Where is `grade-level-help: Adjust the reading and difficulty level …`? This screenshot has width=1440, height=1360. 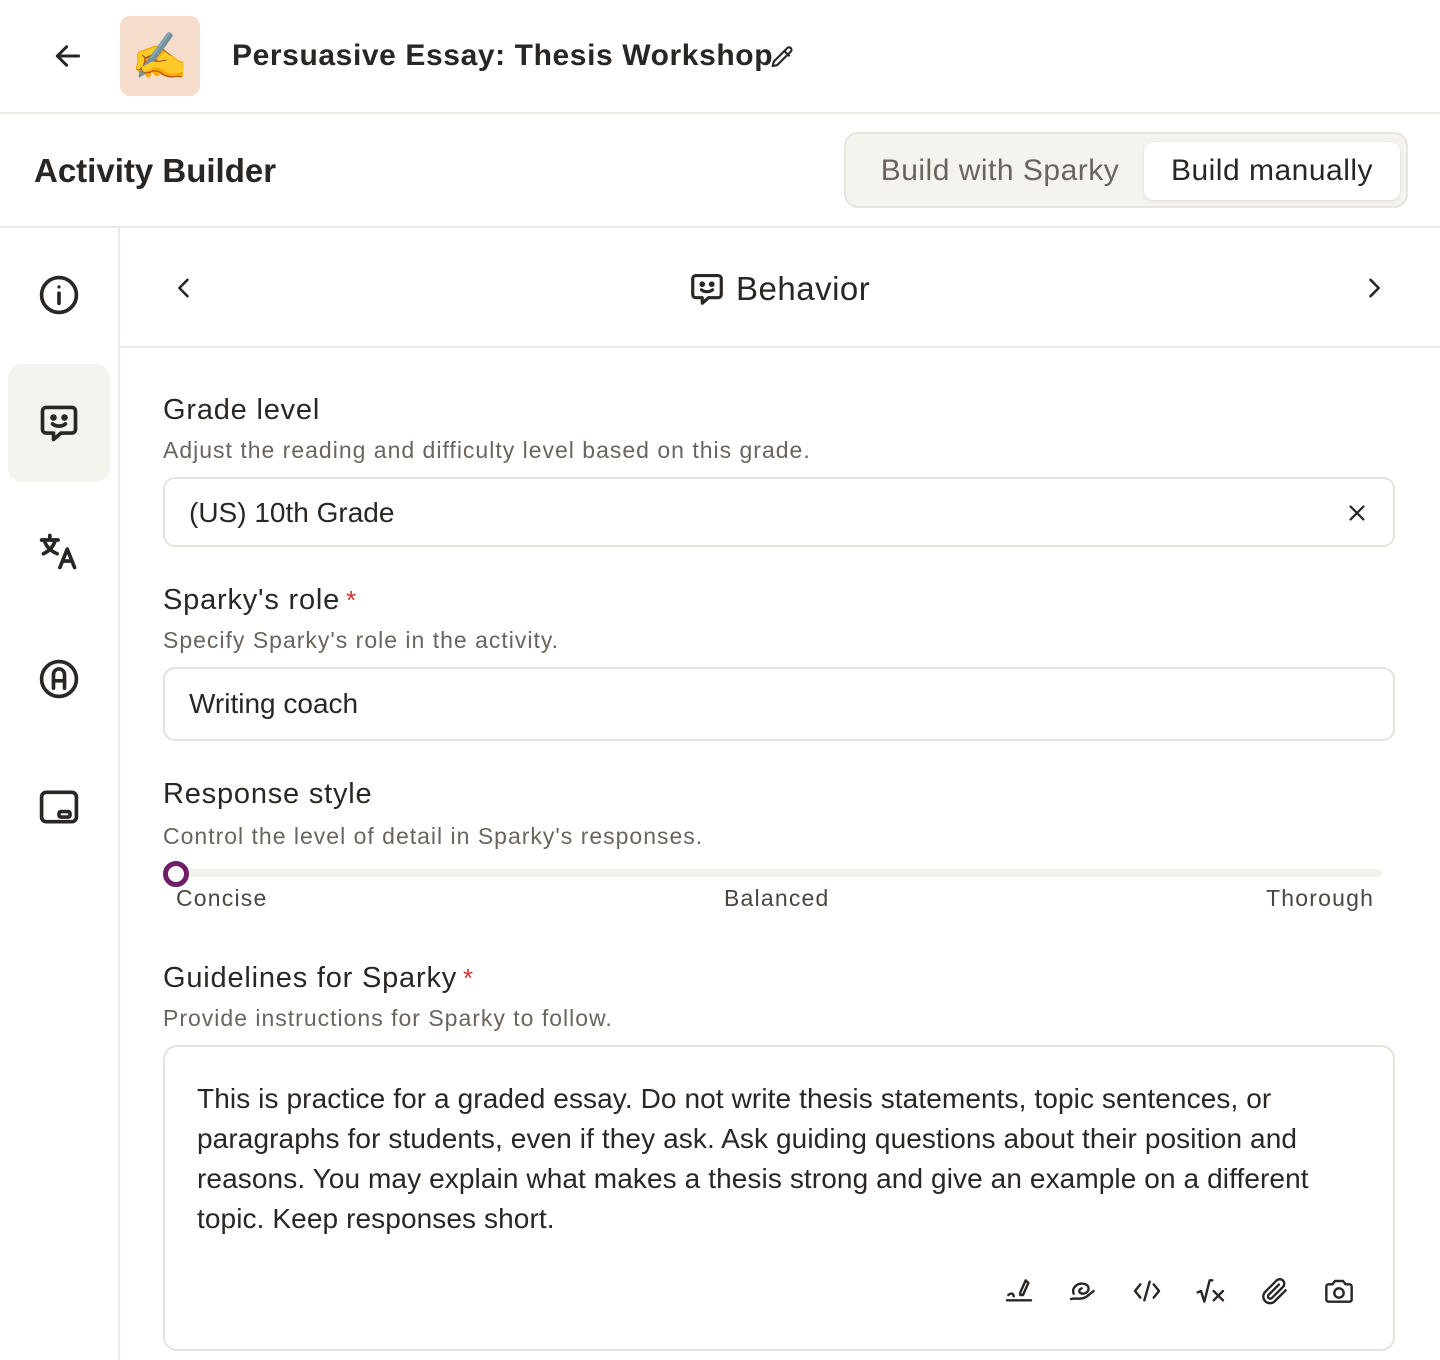
grade-level-help: Adjust the reading and difficulty level … is located at coordinates (487, 450).